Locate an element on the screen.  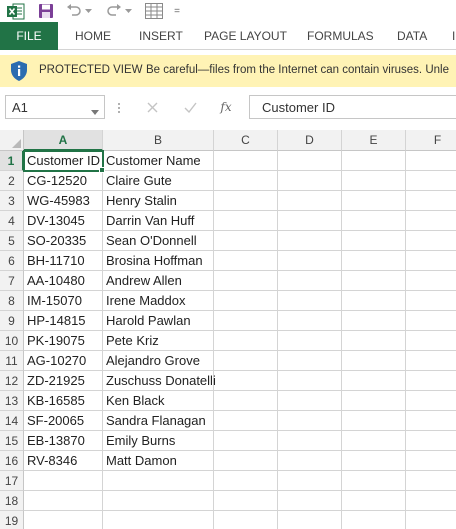
cell-b: Sean O'Donnell is located at coordinates (158, 241).